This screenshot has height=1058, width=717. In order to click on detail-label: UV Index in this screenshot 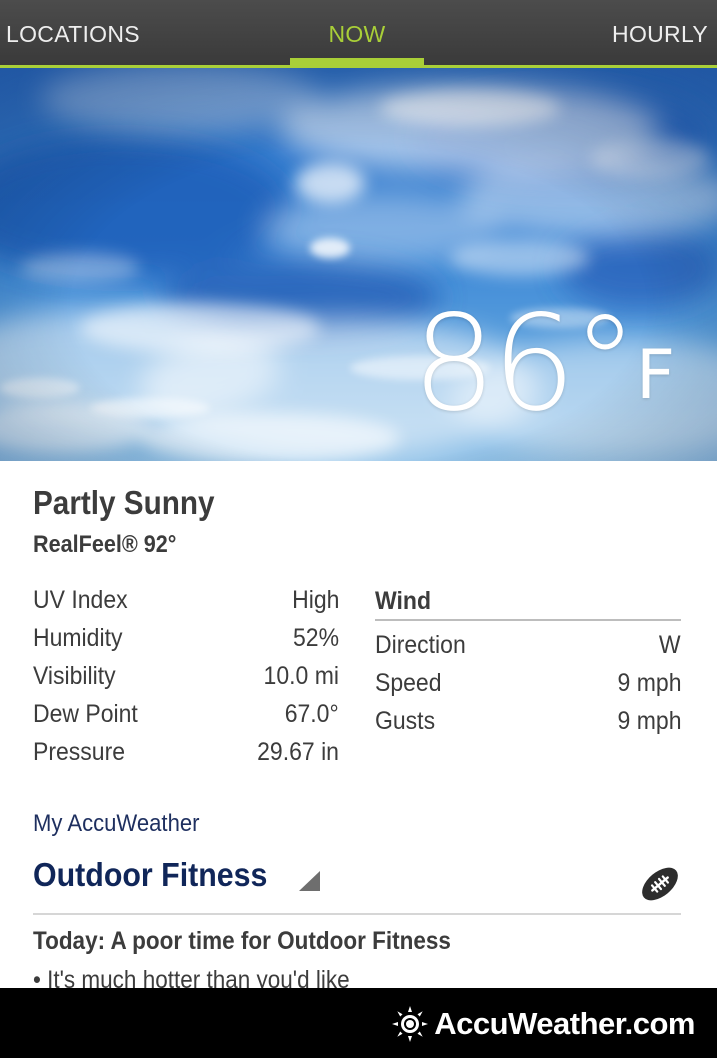, I will do `click(80, 600)`.